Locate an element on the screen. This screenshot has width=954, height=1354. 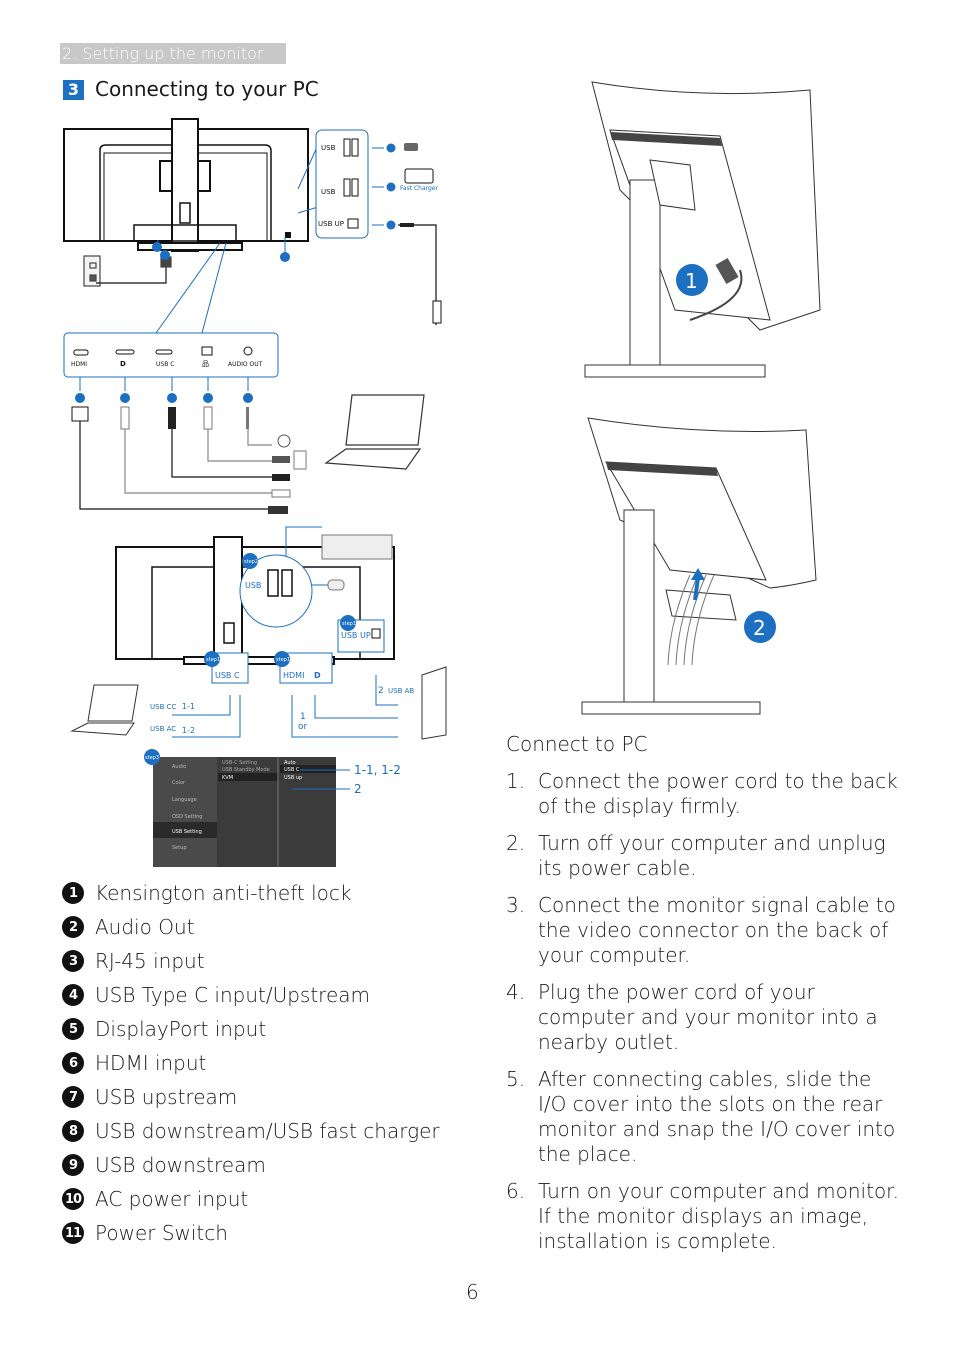
port-label-dp: D is located at coordinates (123, 364).